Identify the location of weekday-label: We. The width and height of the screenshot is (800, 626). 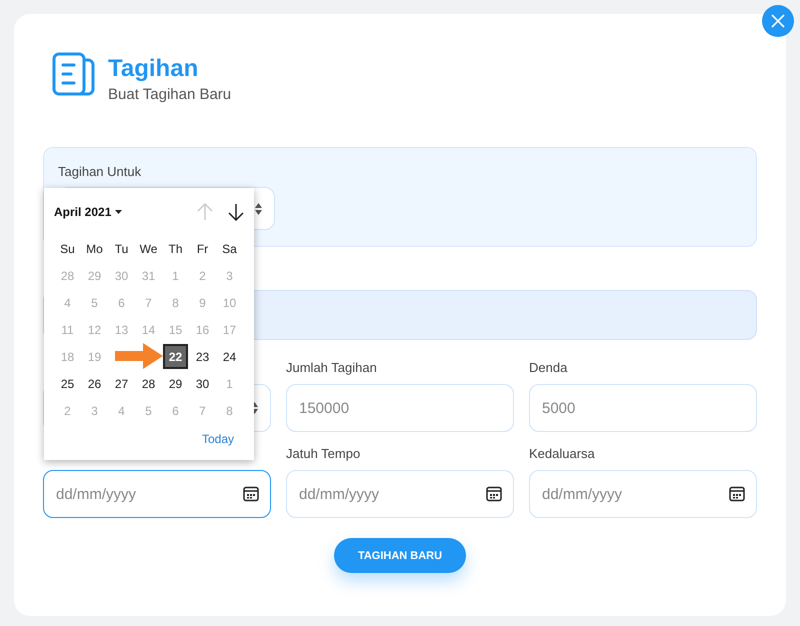
(148, 249).